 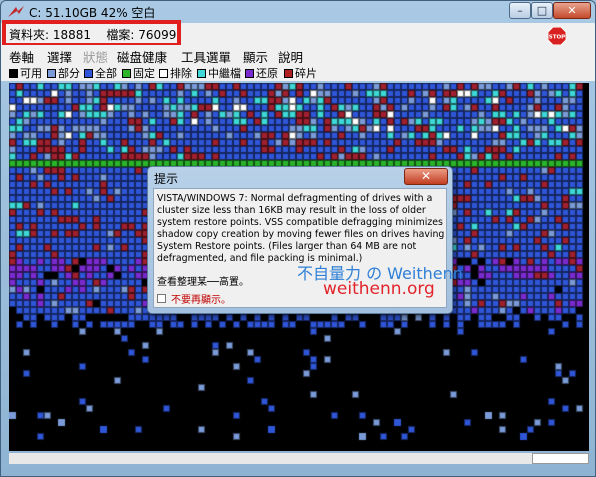 I want to click on legend-excluded: 排除, so click(x=175, y=73).